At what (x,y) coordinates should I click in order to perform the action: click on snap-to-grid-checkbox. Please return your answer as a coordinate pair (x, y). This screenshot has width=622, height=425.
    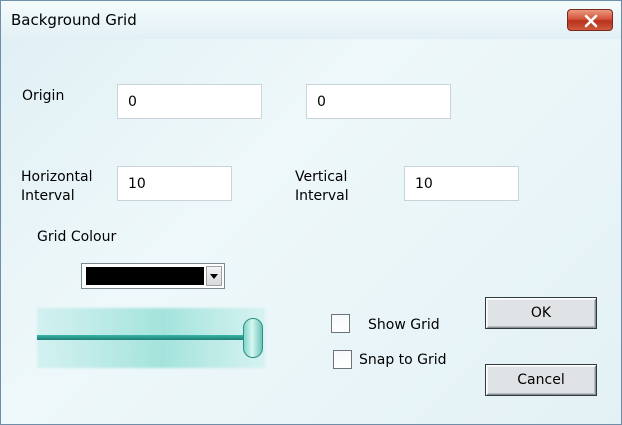
    Looking at the image, I should click on (342, 359).